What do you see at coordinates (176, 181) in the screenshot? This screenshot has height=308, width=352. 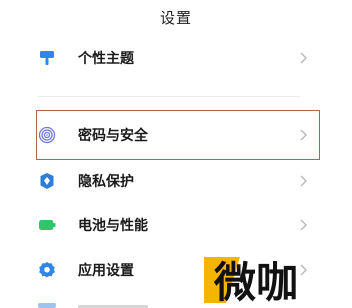 I see `settings-item-privacy: 隐私保护` at bounding box center [176, 181].